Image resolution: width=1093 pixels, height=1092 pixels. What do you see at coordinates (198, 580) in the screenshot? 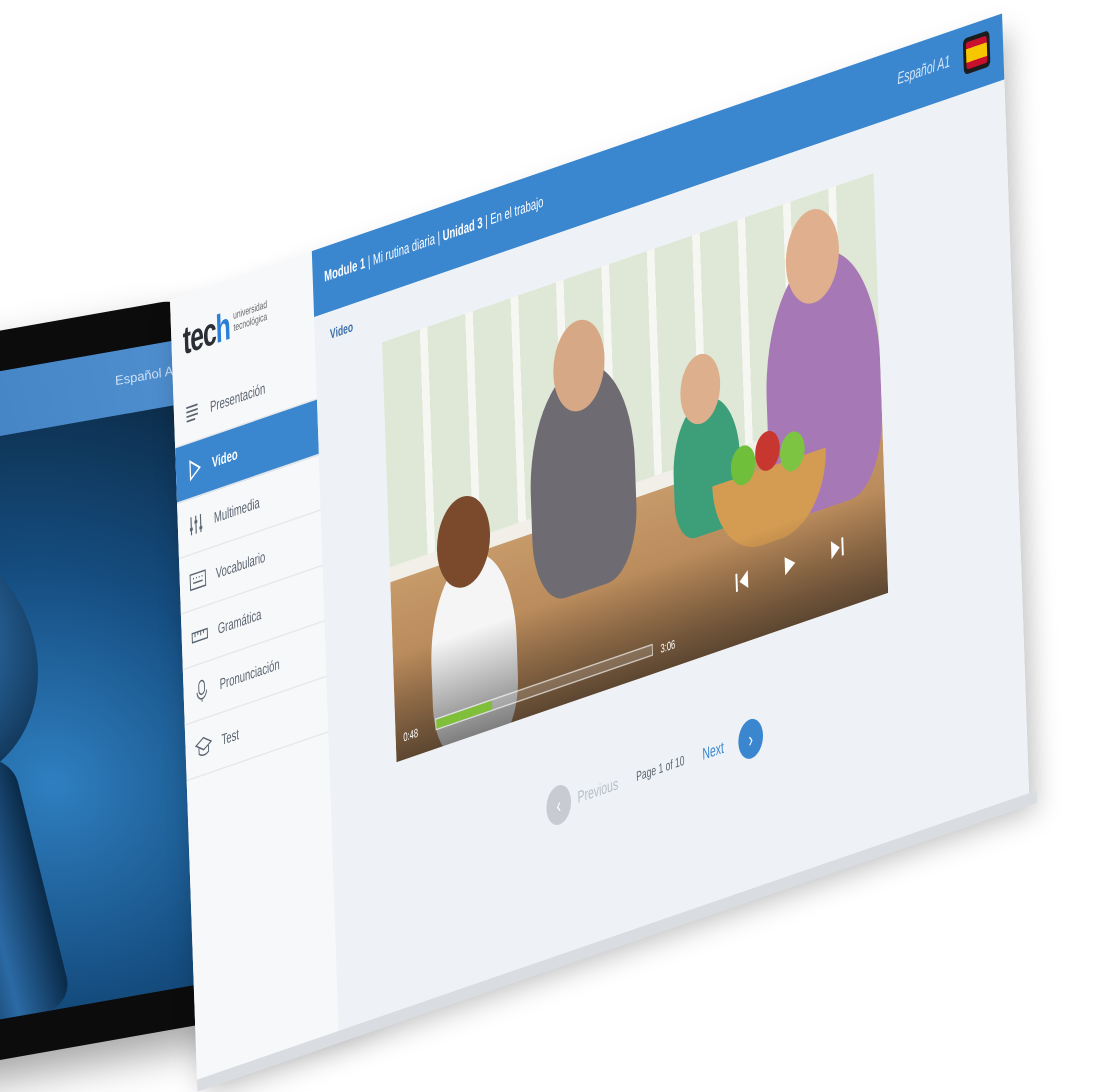
I see `keyboard-icon` at bounding box center [198, 580].